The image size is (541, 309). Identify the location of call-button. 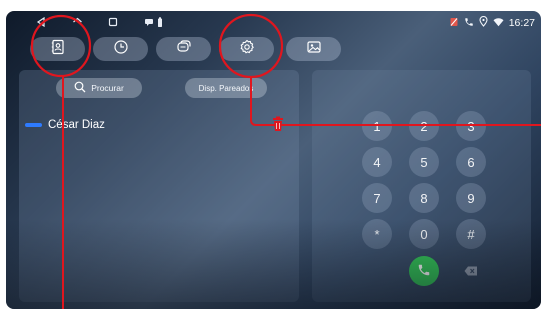
(424, 271).